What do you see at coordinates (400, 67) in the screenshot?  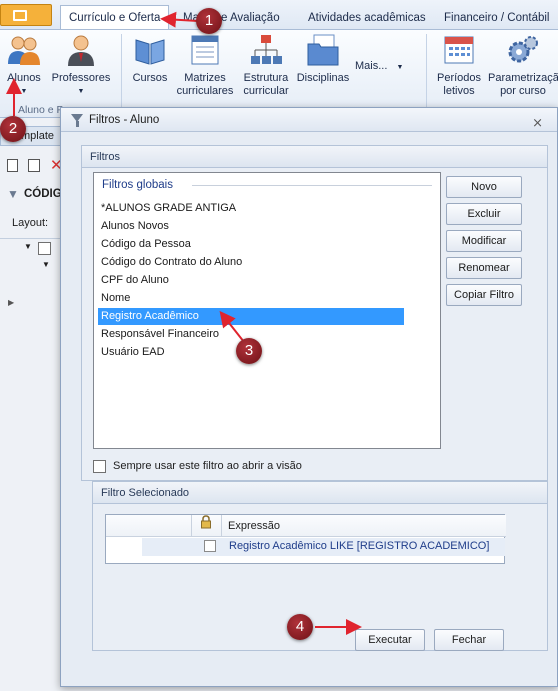 I see `mais-dropdown-icon: ▼` at bounding box center [400, 67].